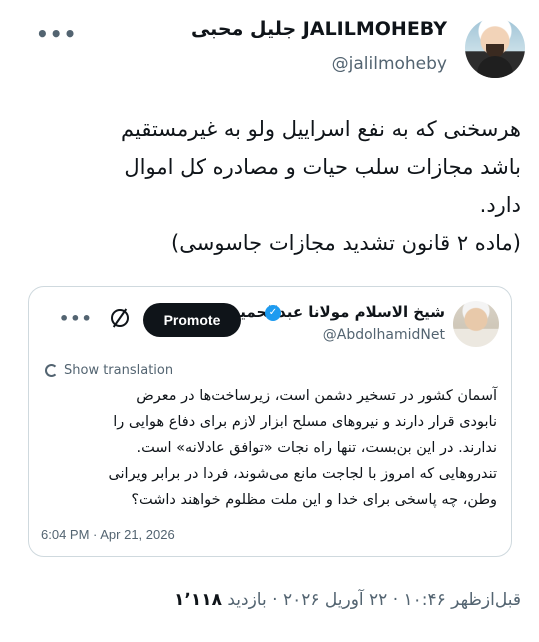  I want to click on show-translation-label: Show translation, so click(119, 370).